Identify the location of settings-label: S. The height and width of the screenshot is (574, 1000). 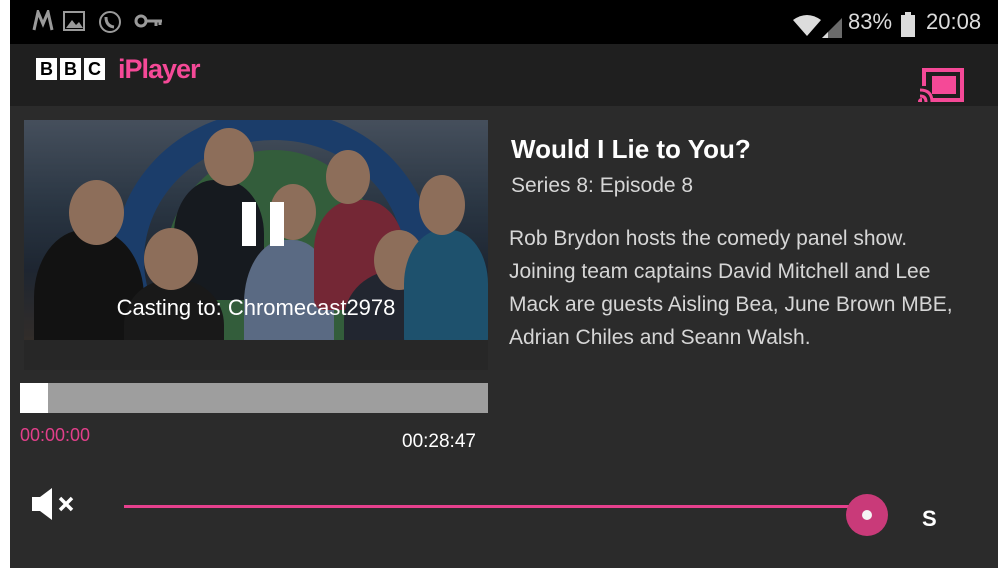
(929, 519).